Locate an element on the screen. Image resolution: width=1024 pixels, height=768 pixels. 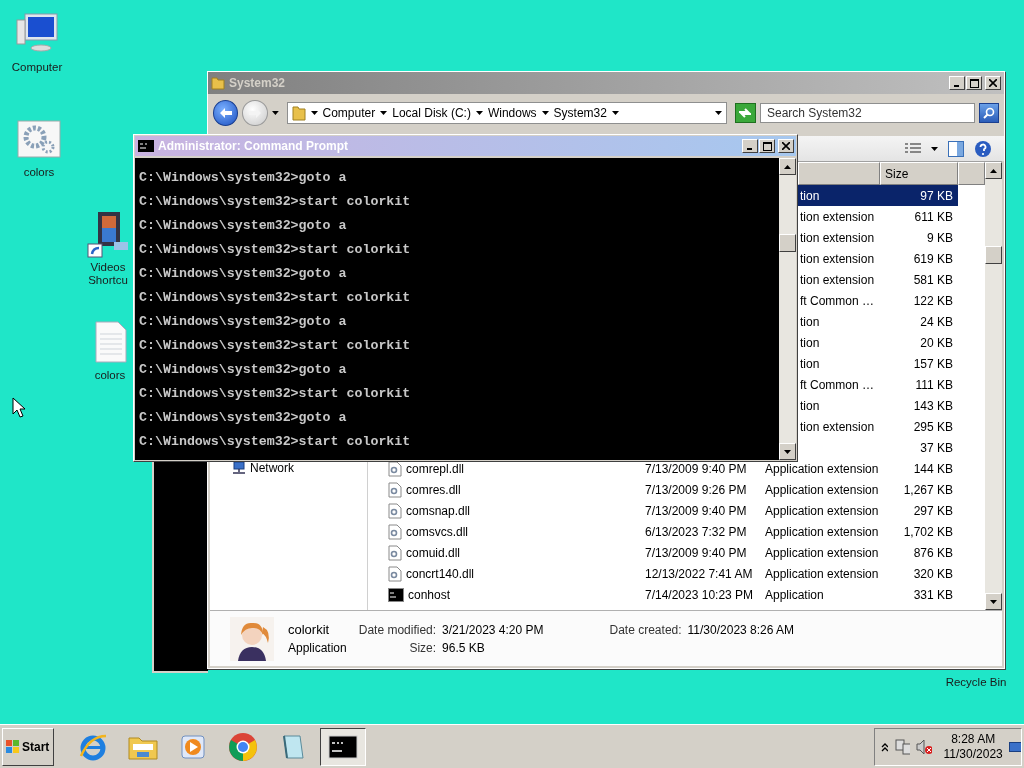
file-size: 157 KB is located at coordinates (933, 363).